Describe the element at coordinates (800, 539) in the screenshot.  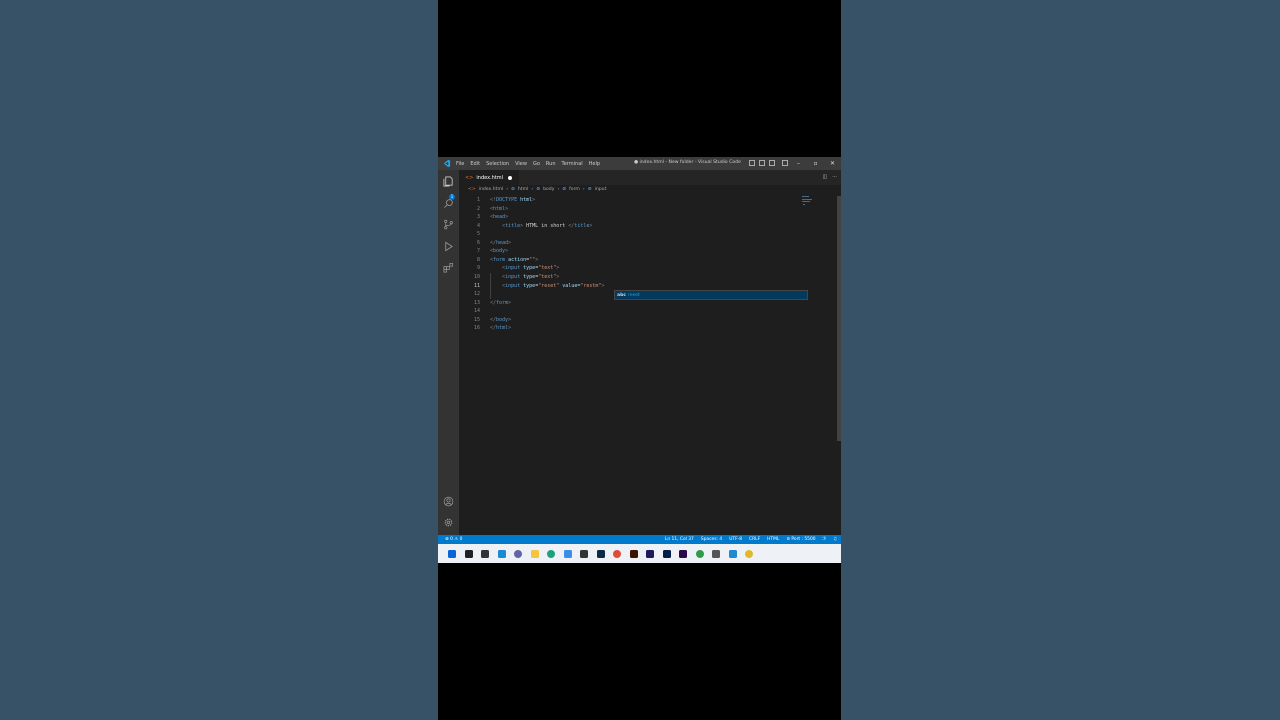
I see `live-server-port: ⊘ Port : 5500` at that location.